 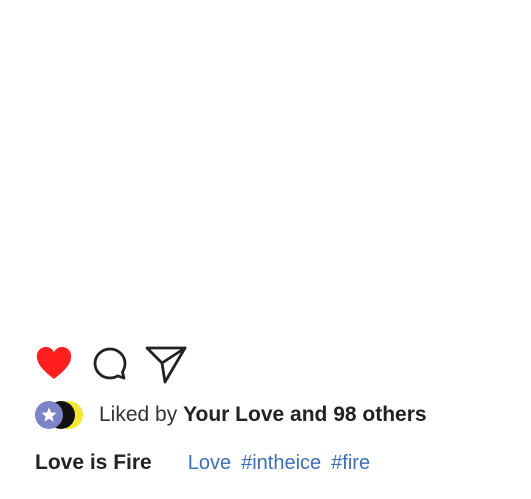 I want to click on tag-link: Love, so click(x=209, y=463).